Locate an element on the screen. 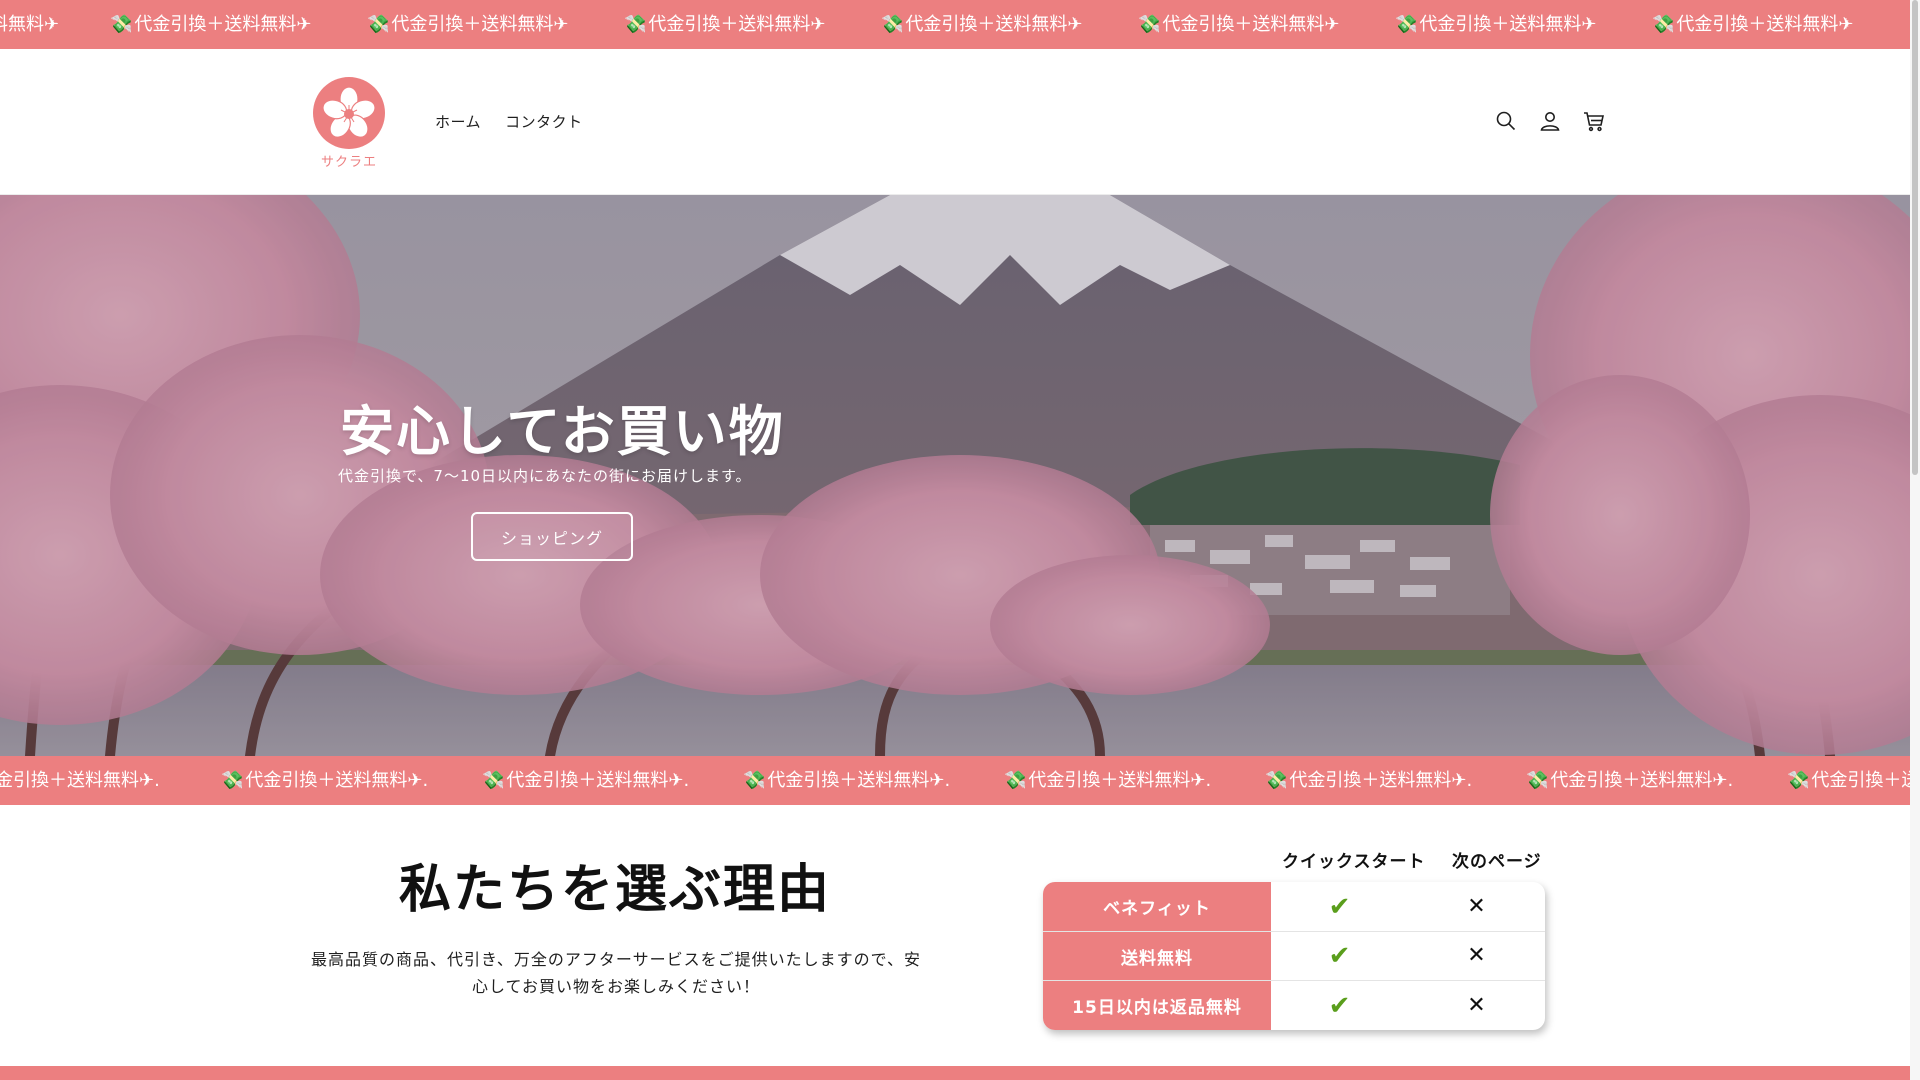  announcement-text: 料無料✈ is located at coordinates (30, 24).